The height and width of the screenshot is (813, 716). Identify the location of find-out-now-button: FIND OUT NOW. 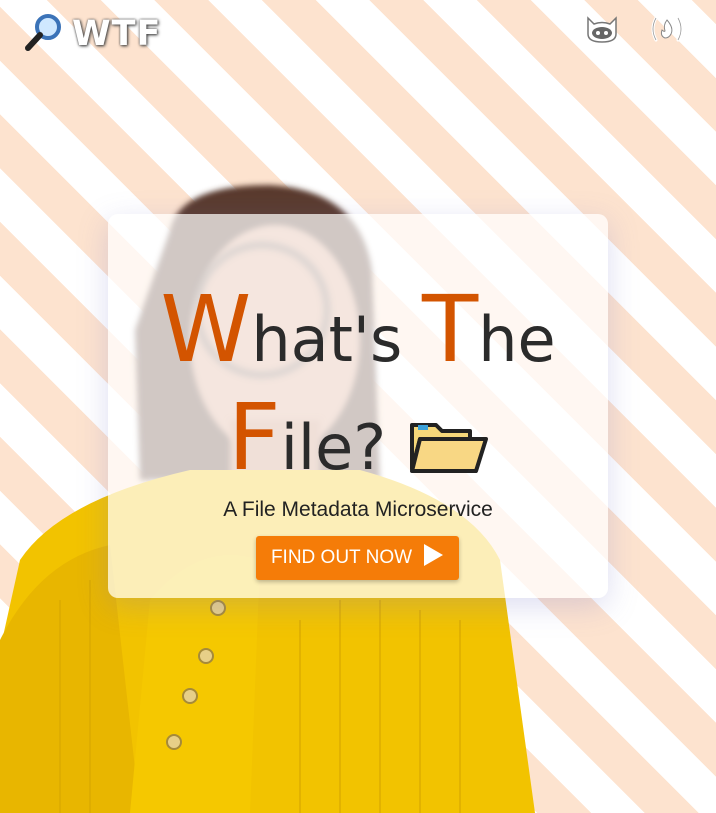
(357, 558).